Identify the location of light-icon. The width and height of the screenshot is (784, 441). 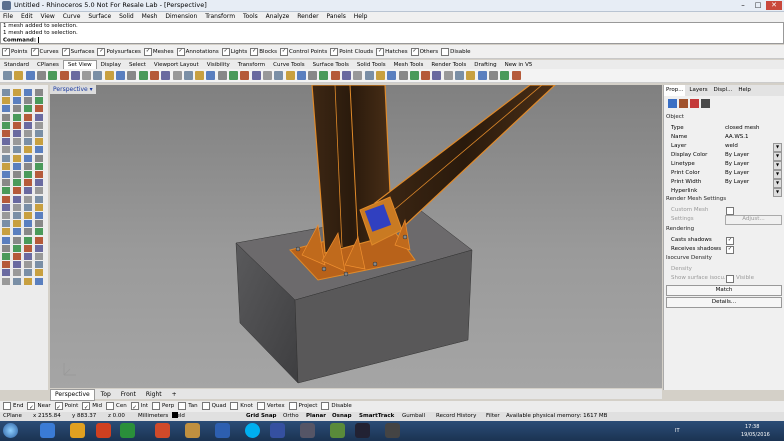
(694, 103).